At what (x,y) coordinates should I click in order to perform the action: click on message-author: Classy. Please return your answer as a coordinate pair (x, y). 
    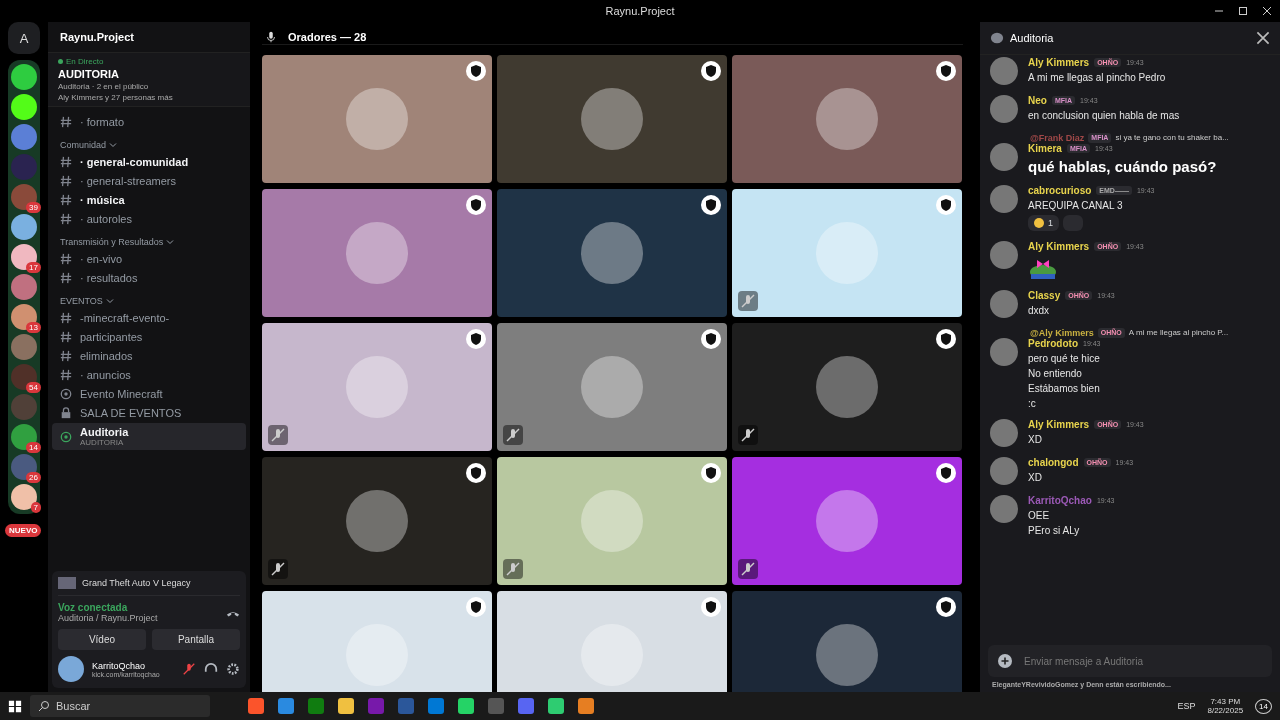
    Looking at the image, I should click on (1044, 295).